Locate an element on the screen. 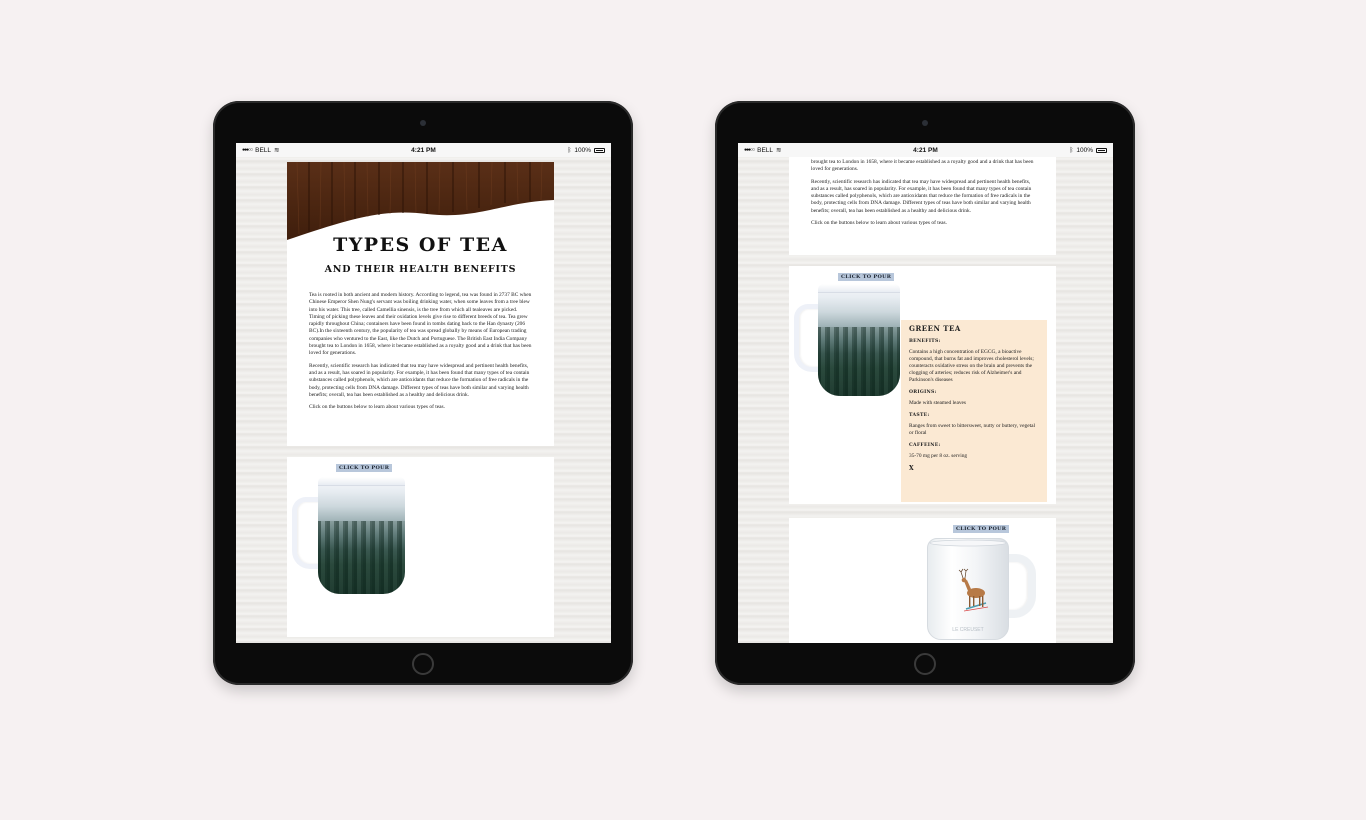  caffeine-label: CAFFEINE: is located at coordinates (925, 445).